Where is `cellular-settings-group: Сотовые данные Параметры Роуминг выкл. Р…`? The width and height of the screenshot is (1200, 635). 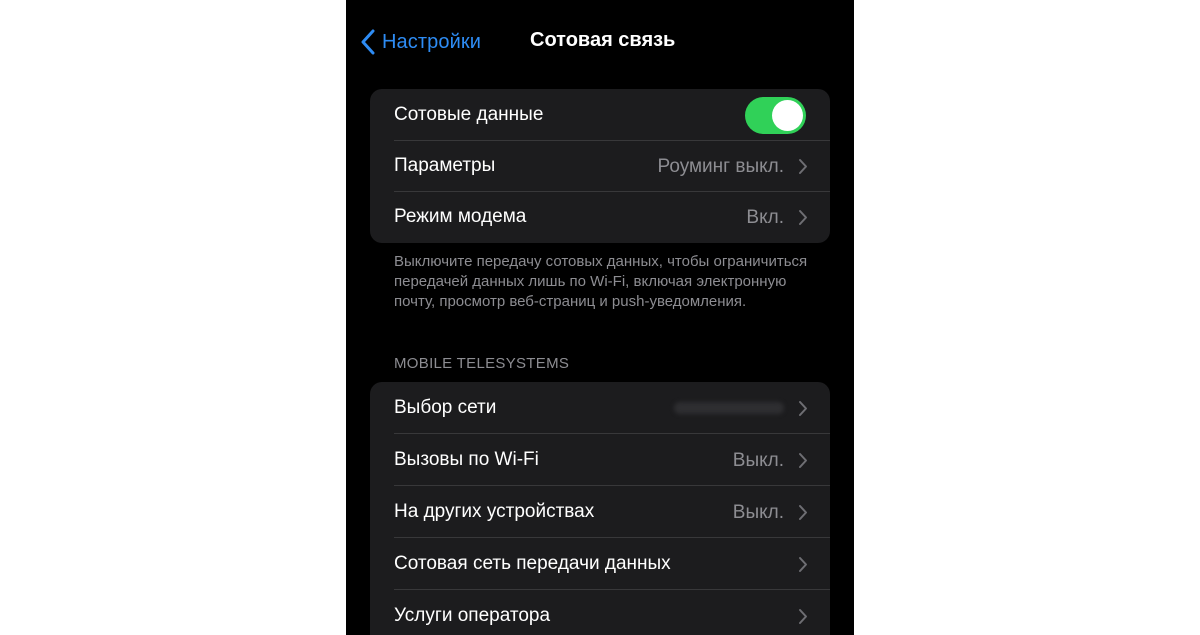 cellular-settings-group: Сотовые данные Параметры Роуминг выкл. Р… is located at coordinates (600, 166).